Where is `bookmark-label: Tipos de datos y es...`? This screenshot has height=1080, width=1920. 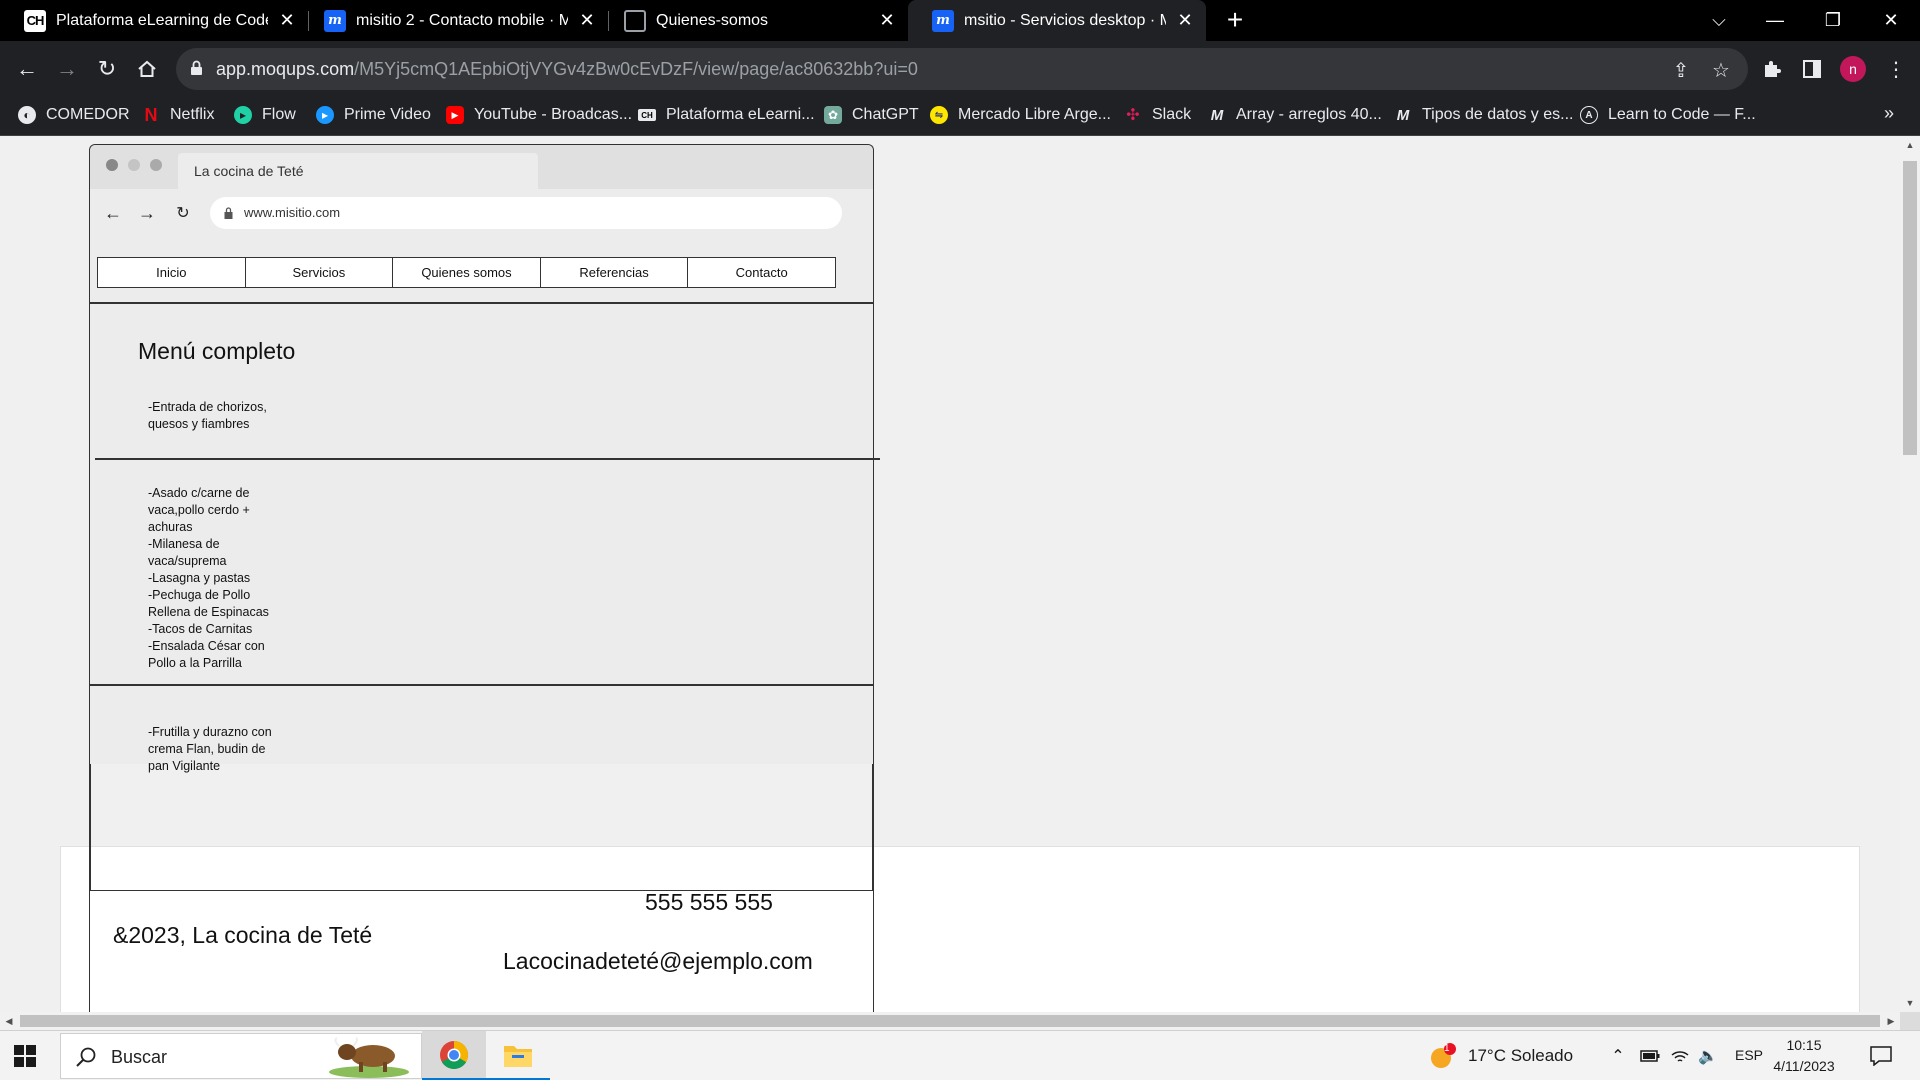
bookmark-label: Tipos de datos y es... is located at coordinates (1498, 114).